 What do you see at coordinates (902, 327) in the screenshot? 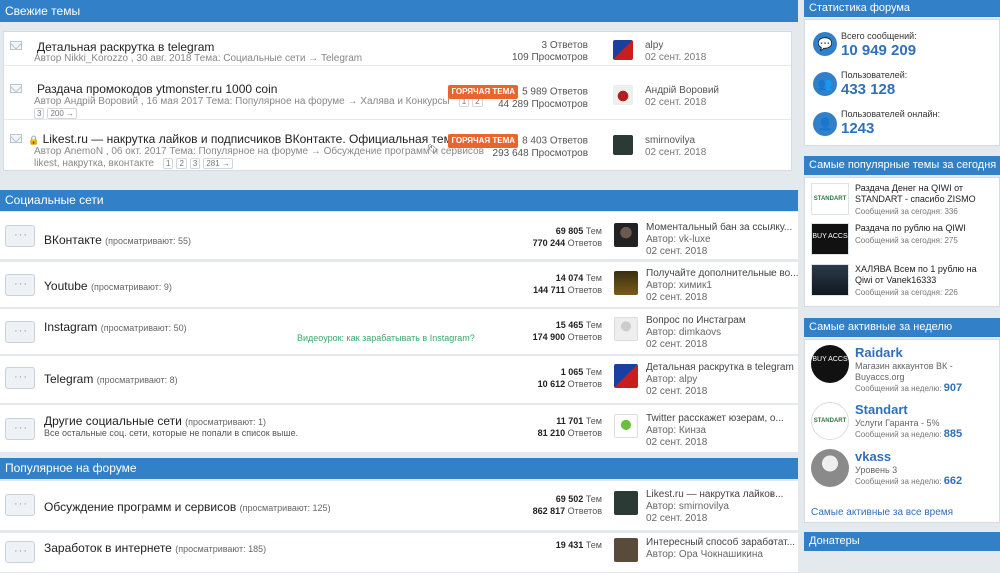
I see `active-week-header: Самые активные за неделю` at bounding box center [902, 327].